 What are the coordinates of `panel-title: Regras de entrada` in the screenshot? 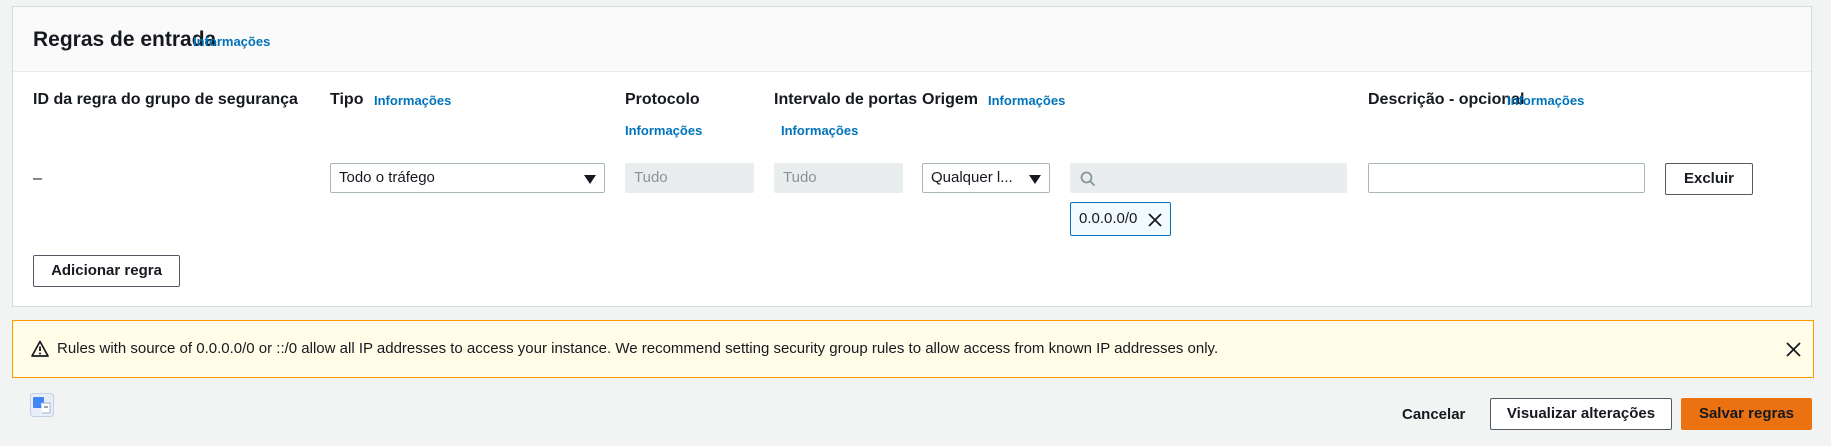 It's located at (125, 39).